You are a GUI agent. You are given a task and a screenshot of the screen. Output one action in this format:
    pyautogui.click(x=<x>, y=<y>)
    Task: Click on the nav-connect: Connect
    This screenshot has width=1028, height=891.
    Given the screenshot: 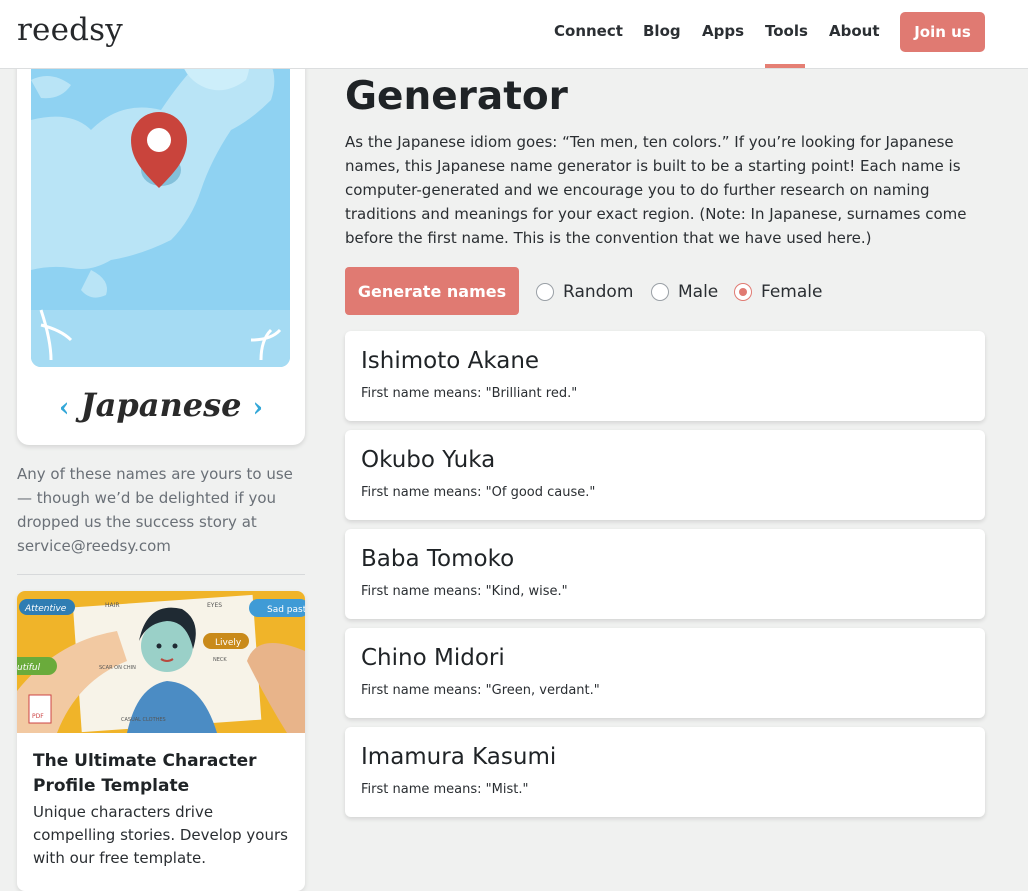 What is the action you would take?
    pyautogui.click(x=588, y=31)
    